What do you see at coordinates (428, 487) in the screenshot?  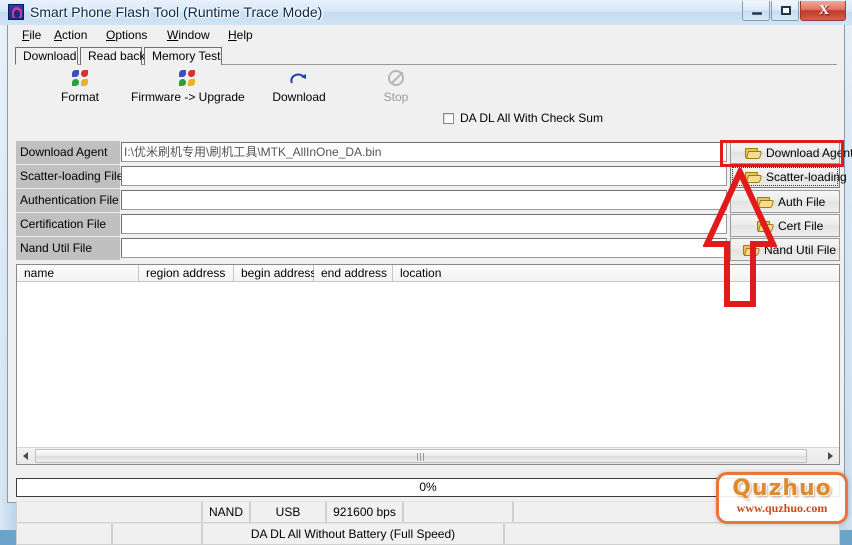 I see `progress-text: 0%` at bounding box center [428, 487].